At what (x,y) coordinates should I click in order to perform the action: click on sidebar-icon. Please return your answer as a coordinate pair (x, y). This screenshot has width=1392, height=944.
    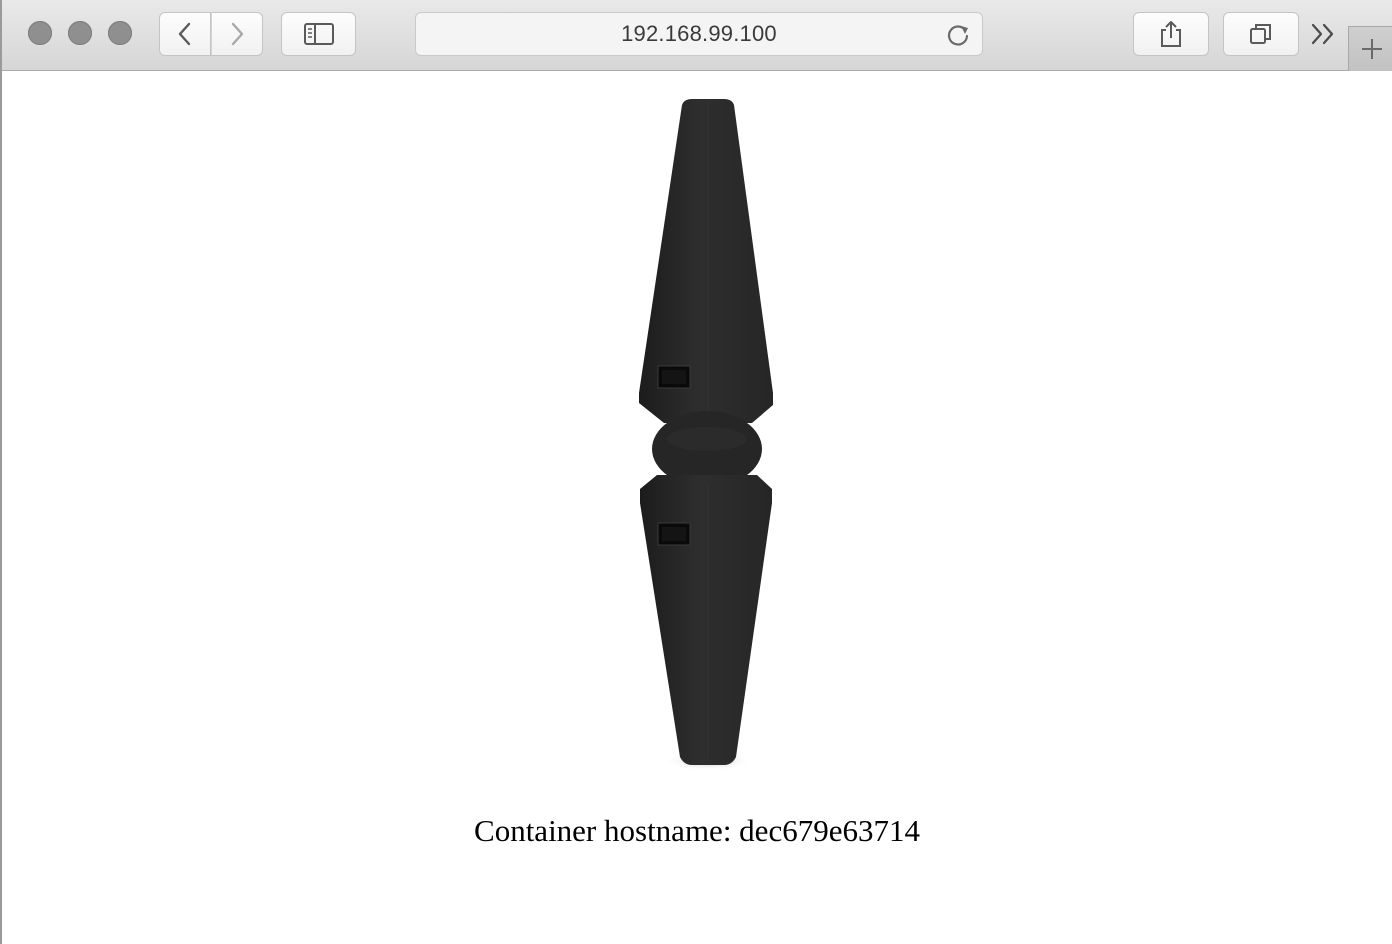
    Looking at the image, I should click on (318, 34).